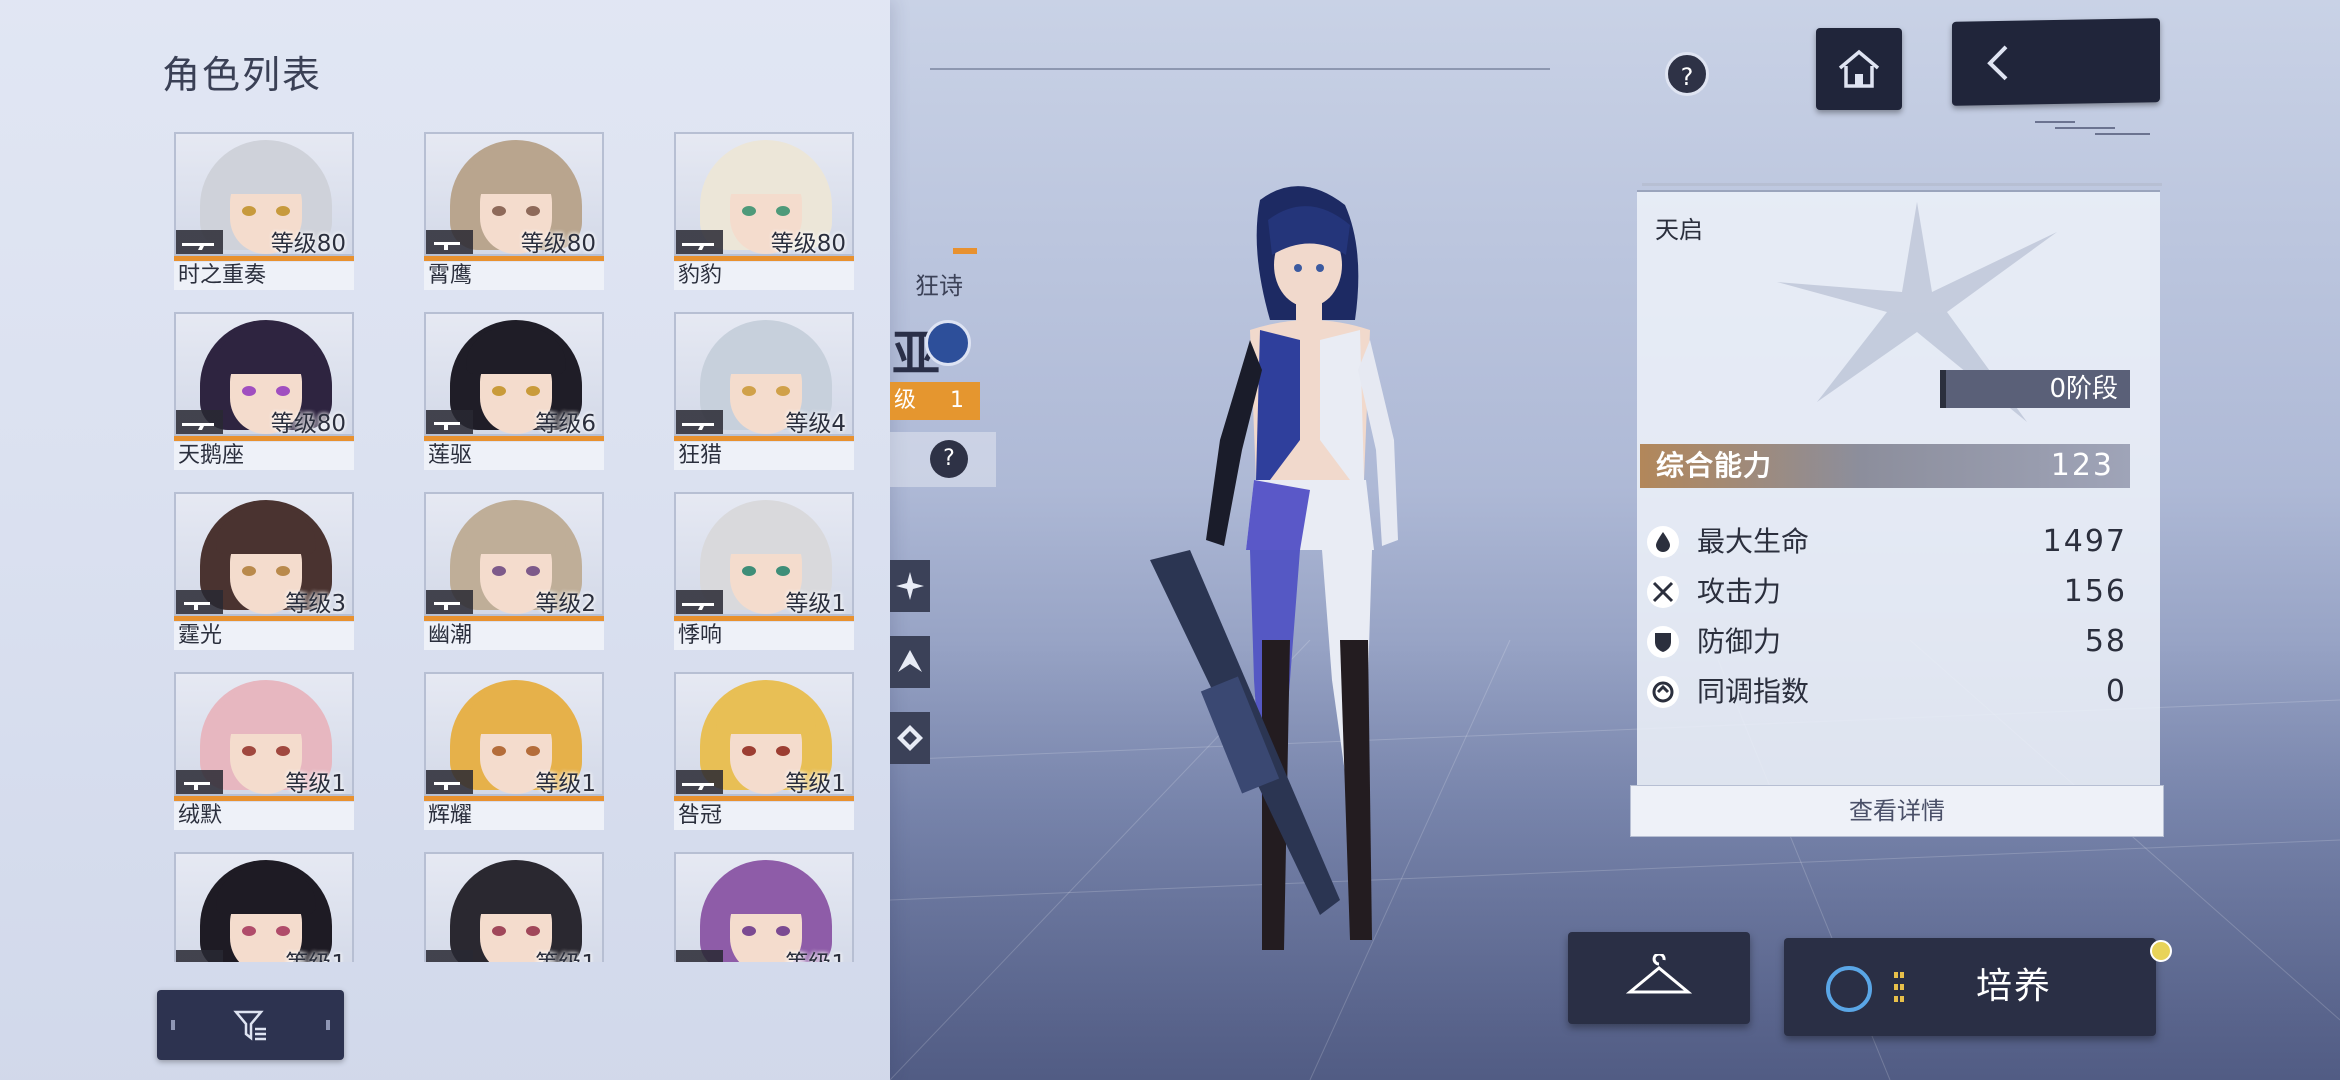 This screenshot has width=2340, height=1080. I want to click on filter-button, so click(250, 1025).